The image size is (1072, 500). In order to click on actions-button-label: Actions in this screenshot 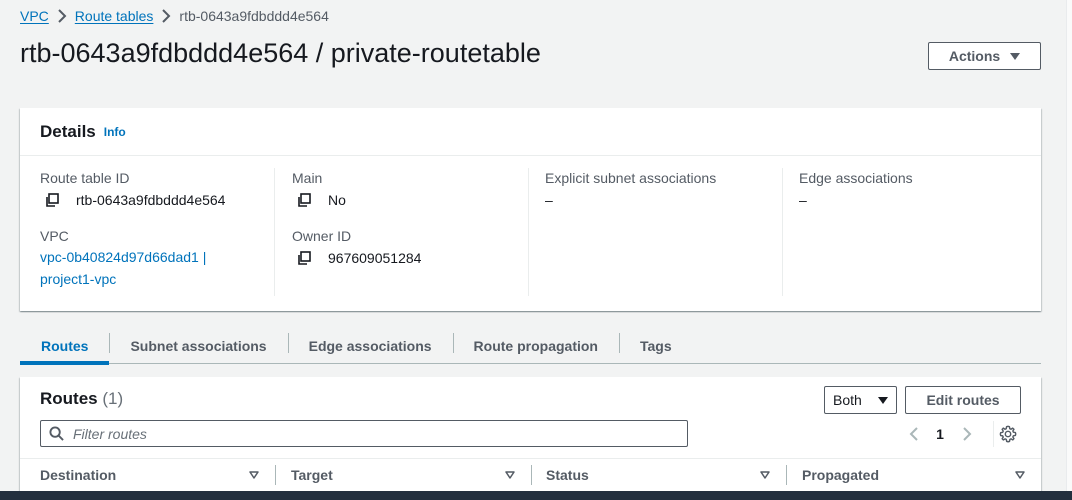, I will do `click(974, 56)`.